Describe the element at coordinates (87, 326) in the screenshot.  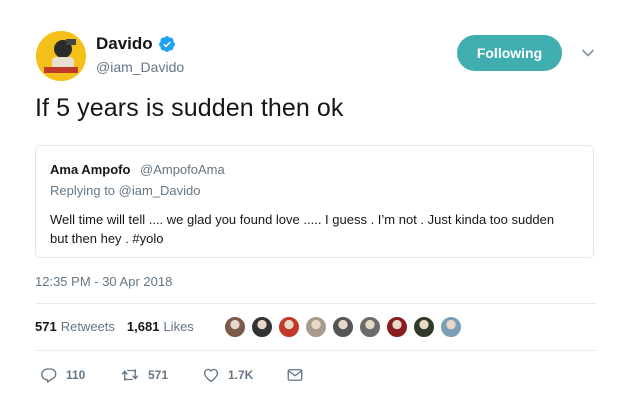
I see `retweets-label: Retweets` at that location.